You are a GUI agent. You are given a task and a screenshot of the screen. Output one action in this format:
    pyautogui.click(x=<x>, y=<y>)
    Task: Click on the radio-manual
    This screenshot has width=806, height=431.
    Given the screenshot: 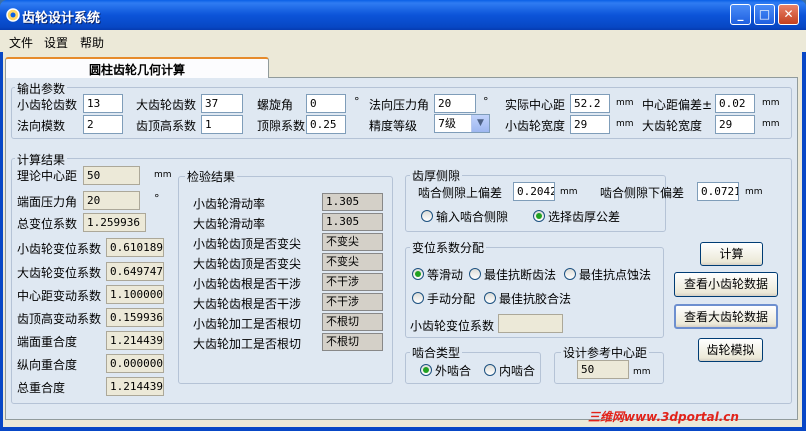 What is the action you would take?
    pyautogui.click(x=418, y=298)
    